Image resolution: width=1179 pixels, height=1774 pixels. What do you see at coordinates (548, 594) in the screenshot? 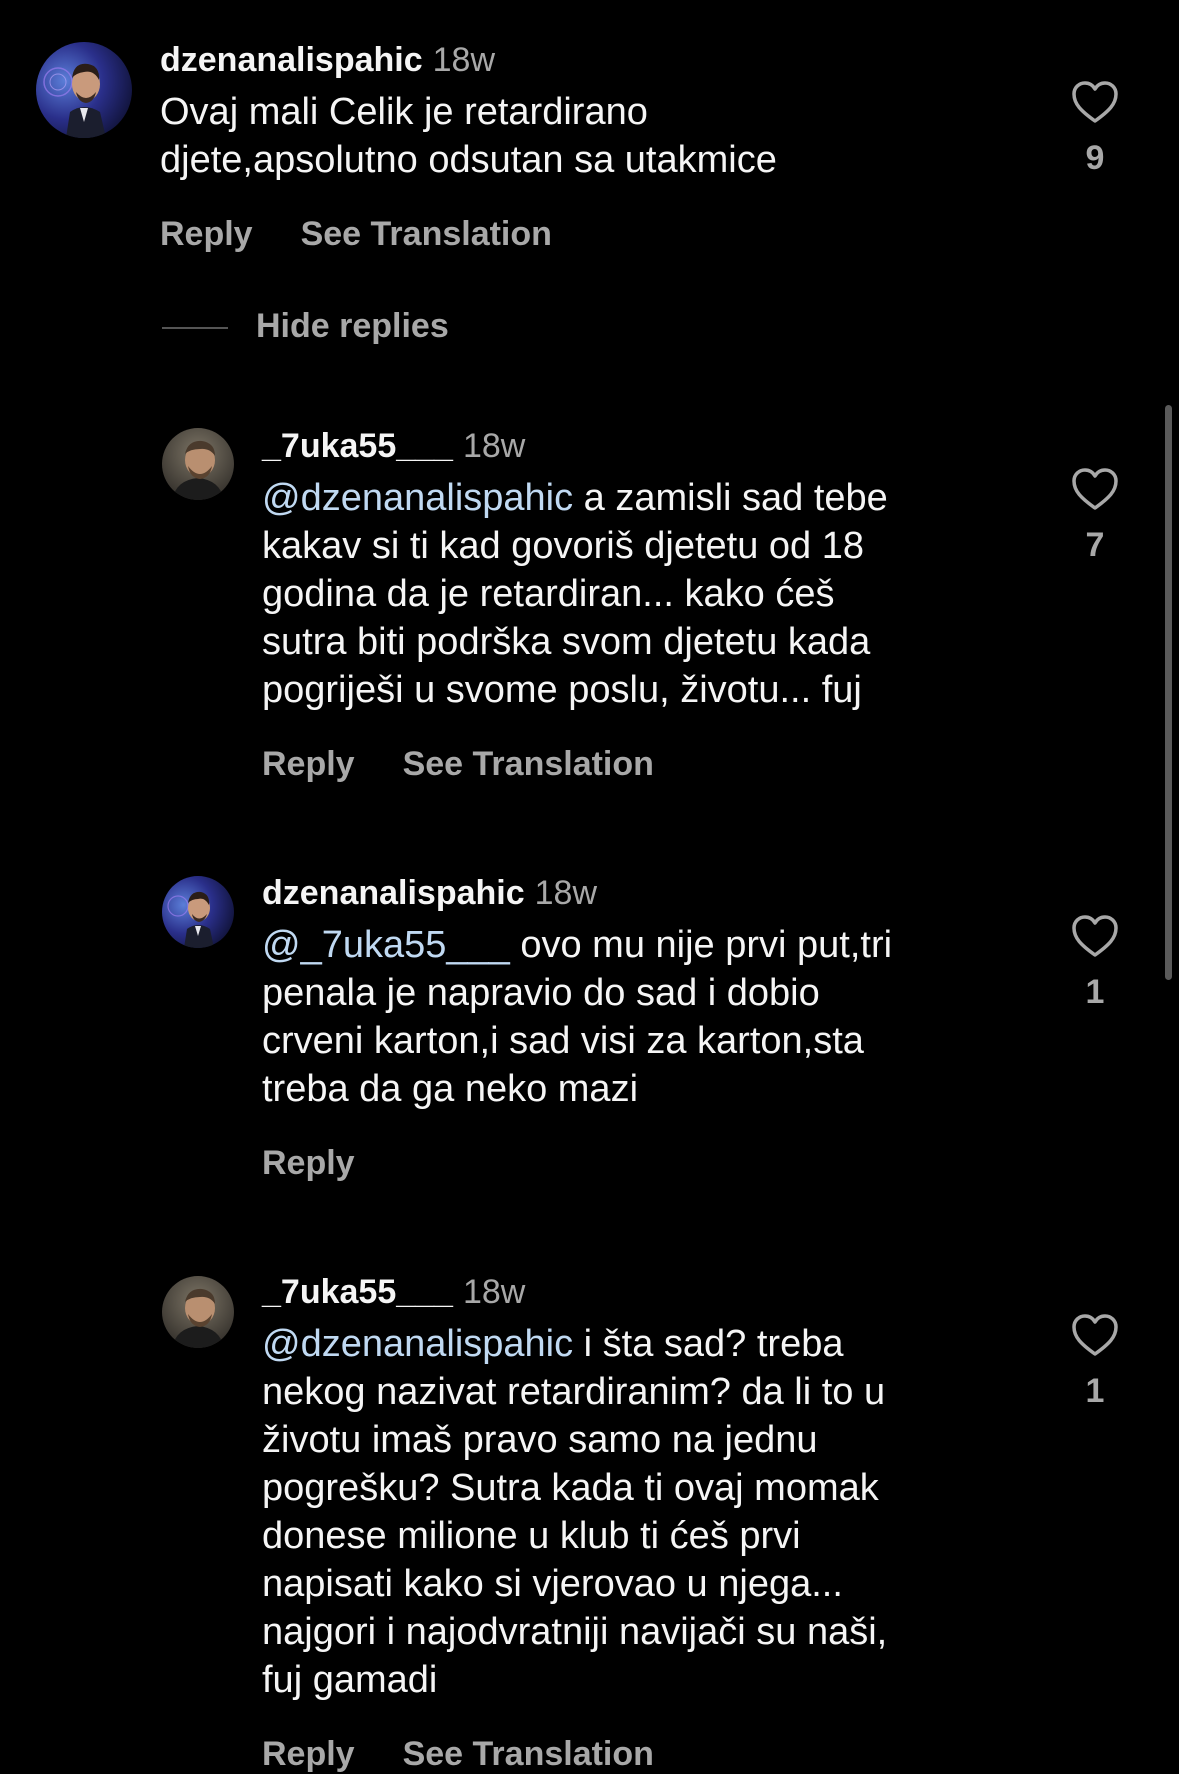
I see `reply-text-line: godina da je retardiran... kako ćeš` at bounding box center [548, 594].